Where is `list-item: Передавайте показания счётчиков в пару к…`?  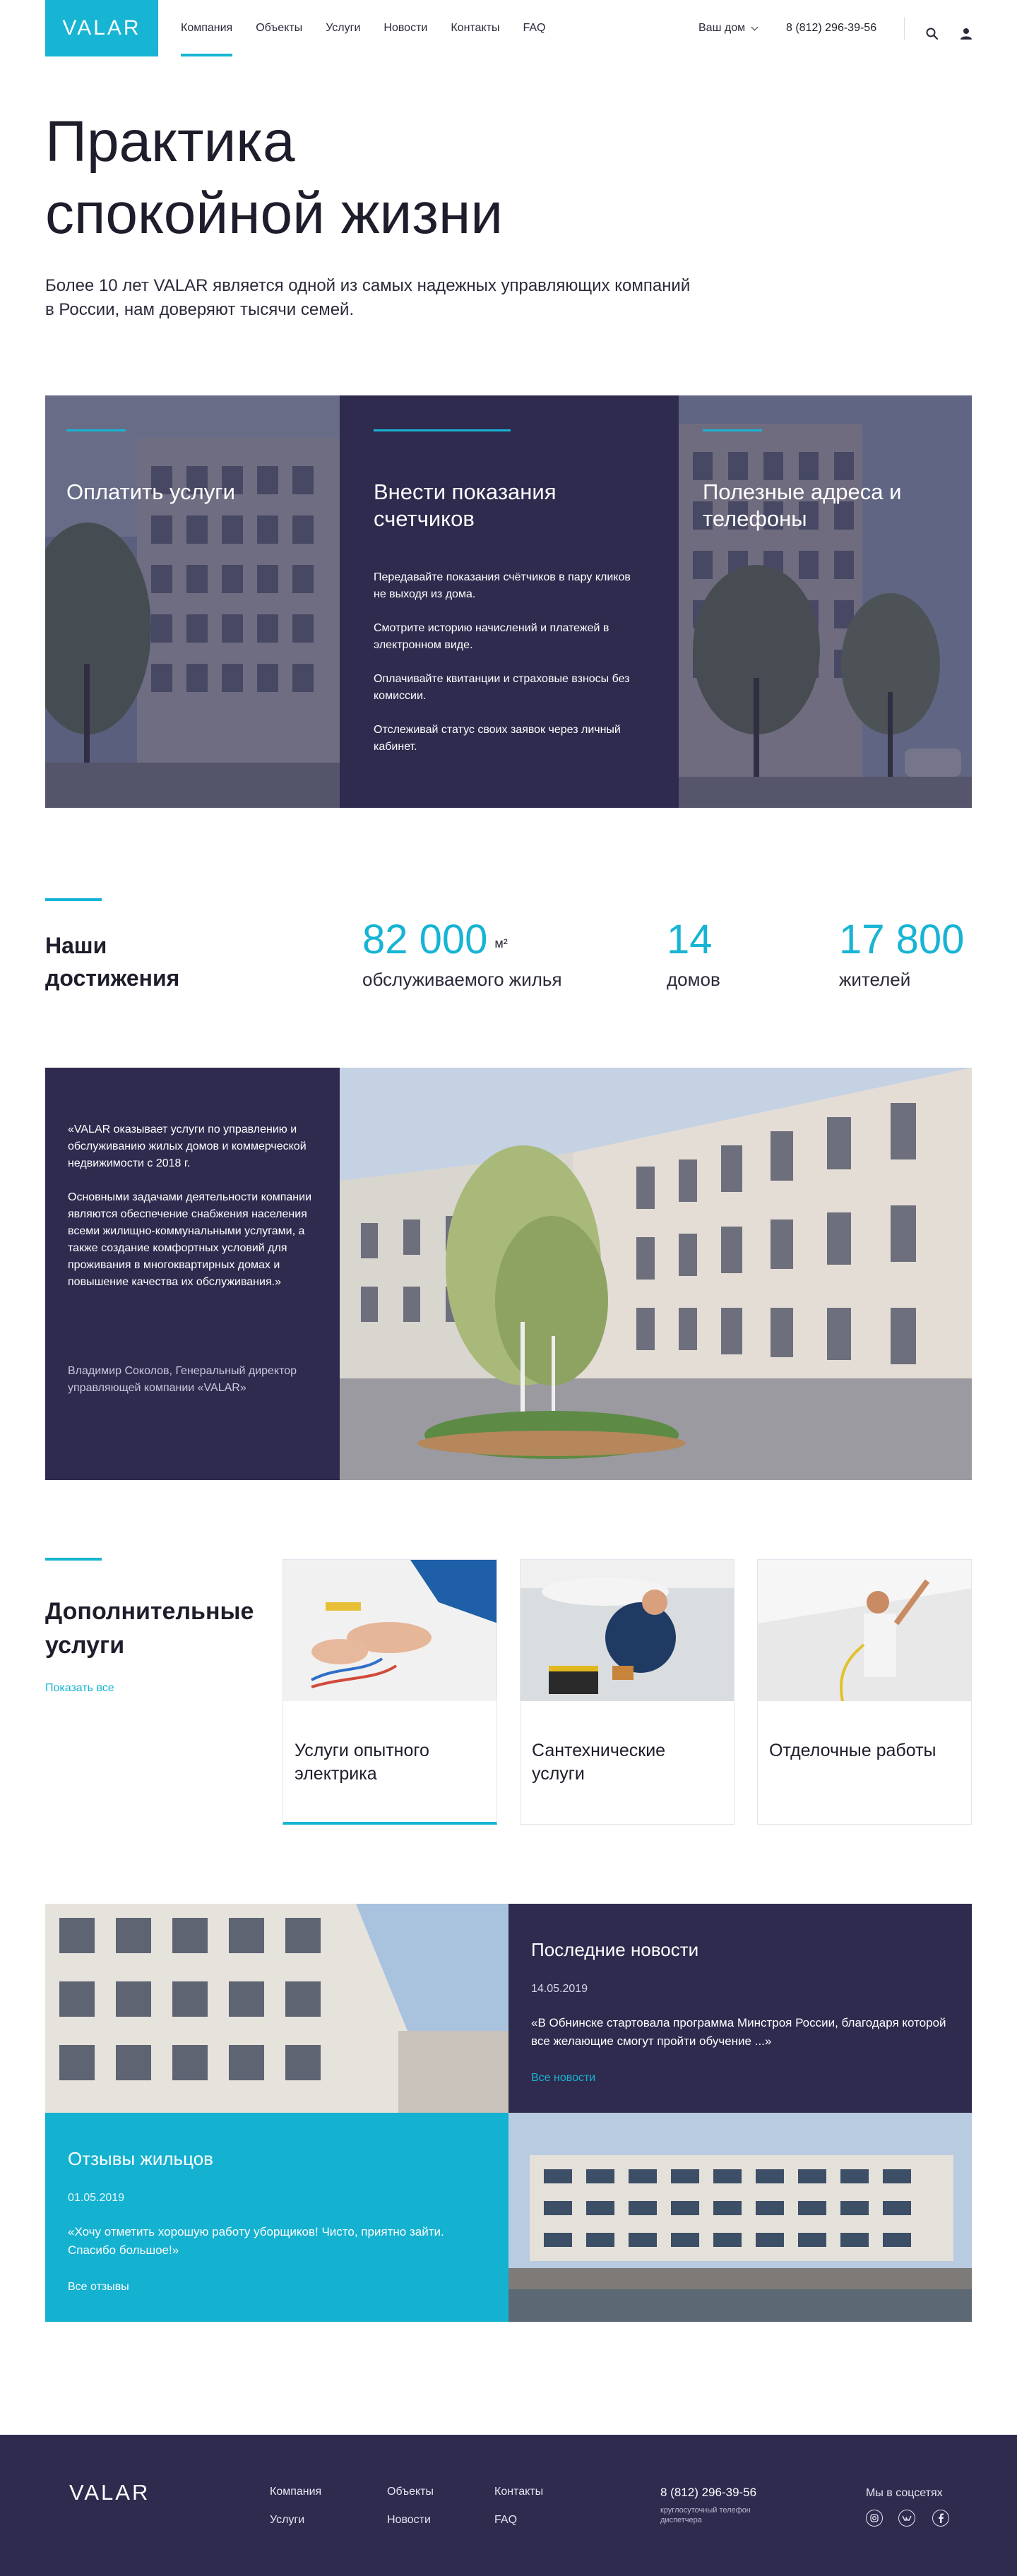 list-item: Передавайте показания счётчиков в пару к… is located at coordinates (503, 585).